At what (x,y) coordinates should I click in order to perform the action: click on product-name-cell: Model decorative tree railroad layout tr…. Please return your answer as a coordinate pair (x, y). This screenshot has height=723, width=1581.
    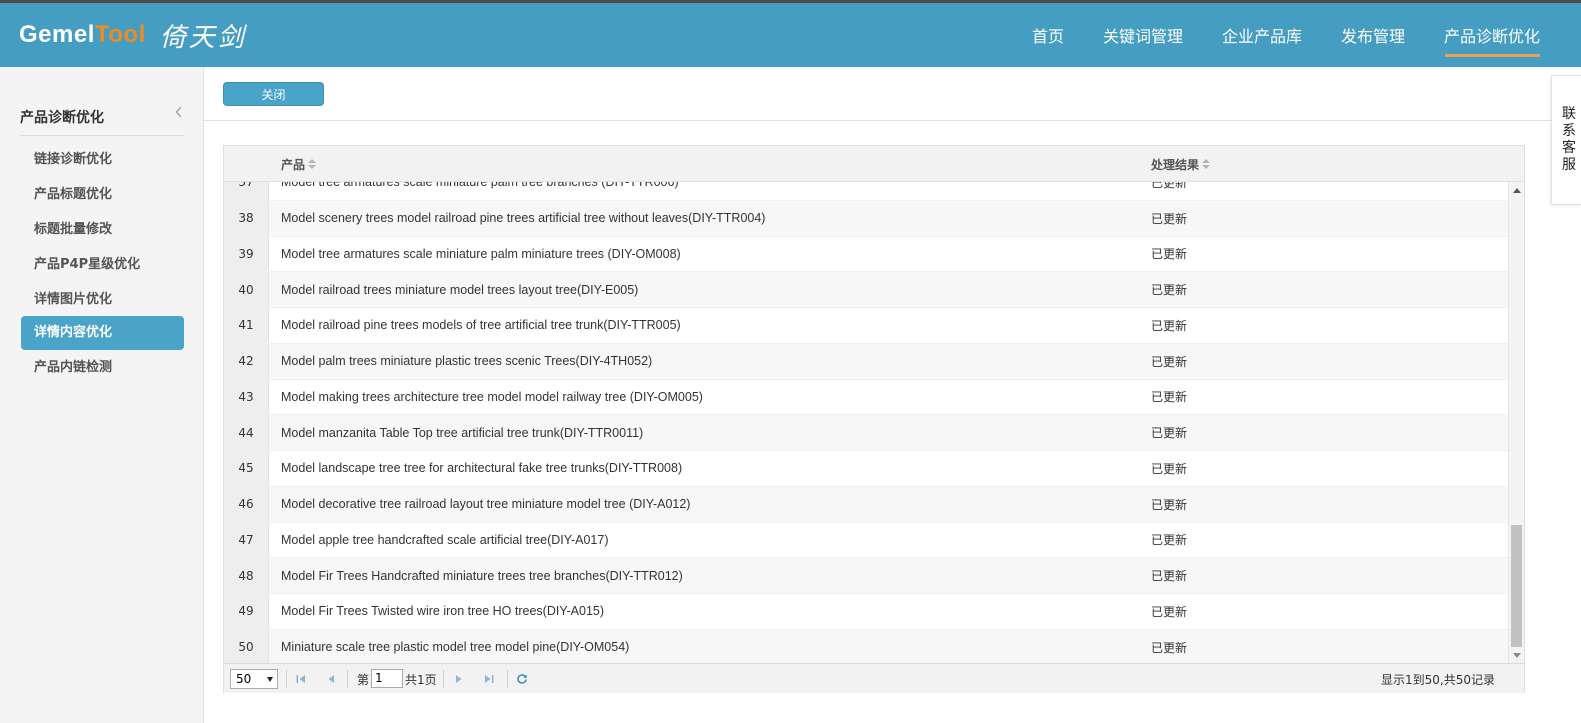
    Looking at the image, I should click on (486, 504).